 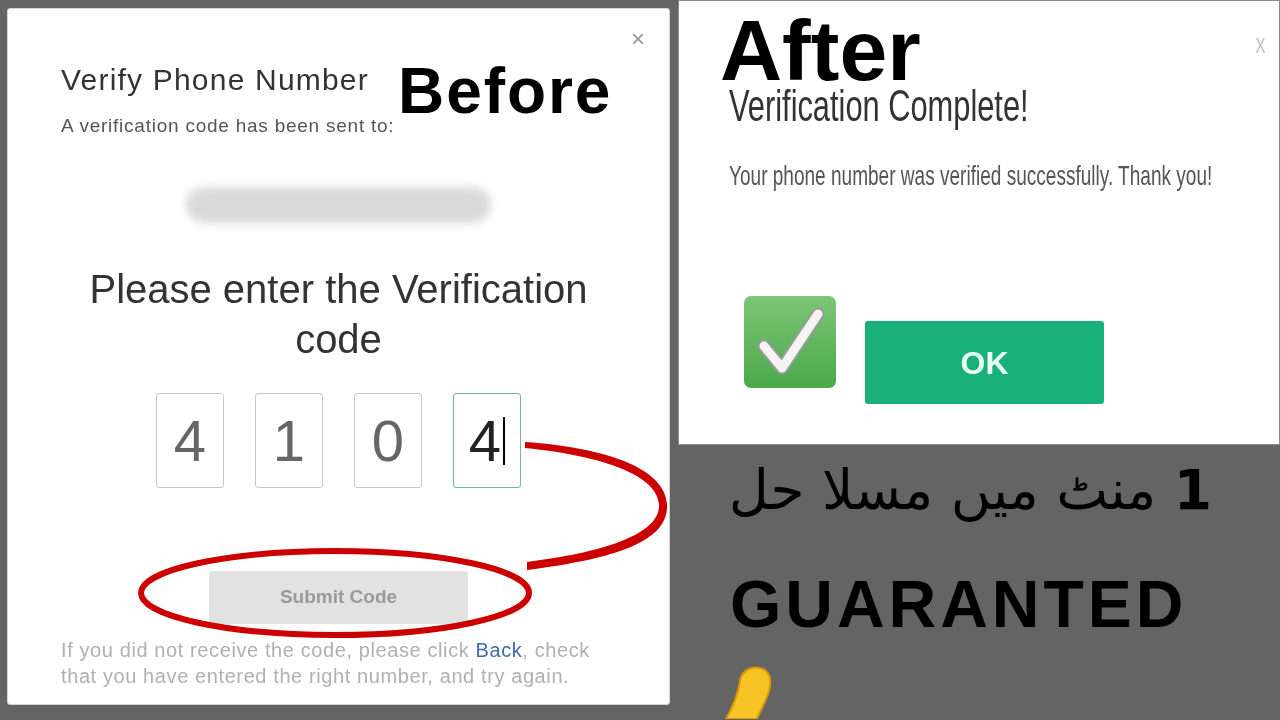 What do you see at coordinates (959, 604) in the screenshot?
I see `guaranteed-caption: GUARANTED` at bounding box center [959, 604].